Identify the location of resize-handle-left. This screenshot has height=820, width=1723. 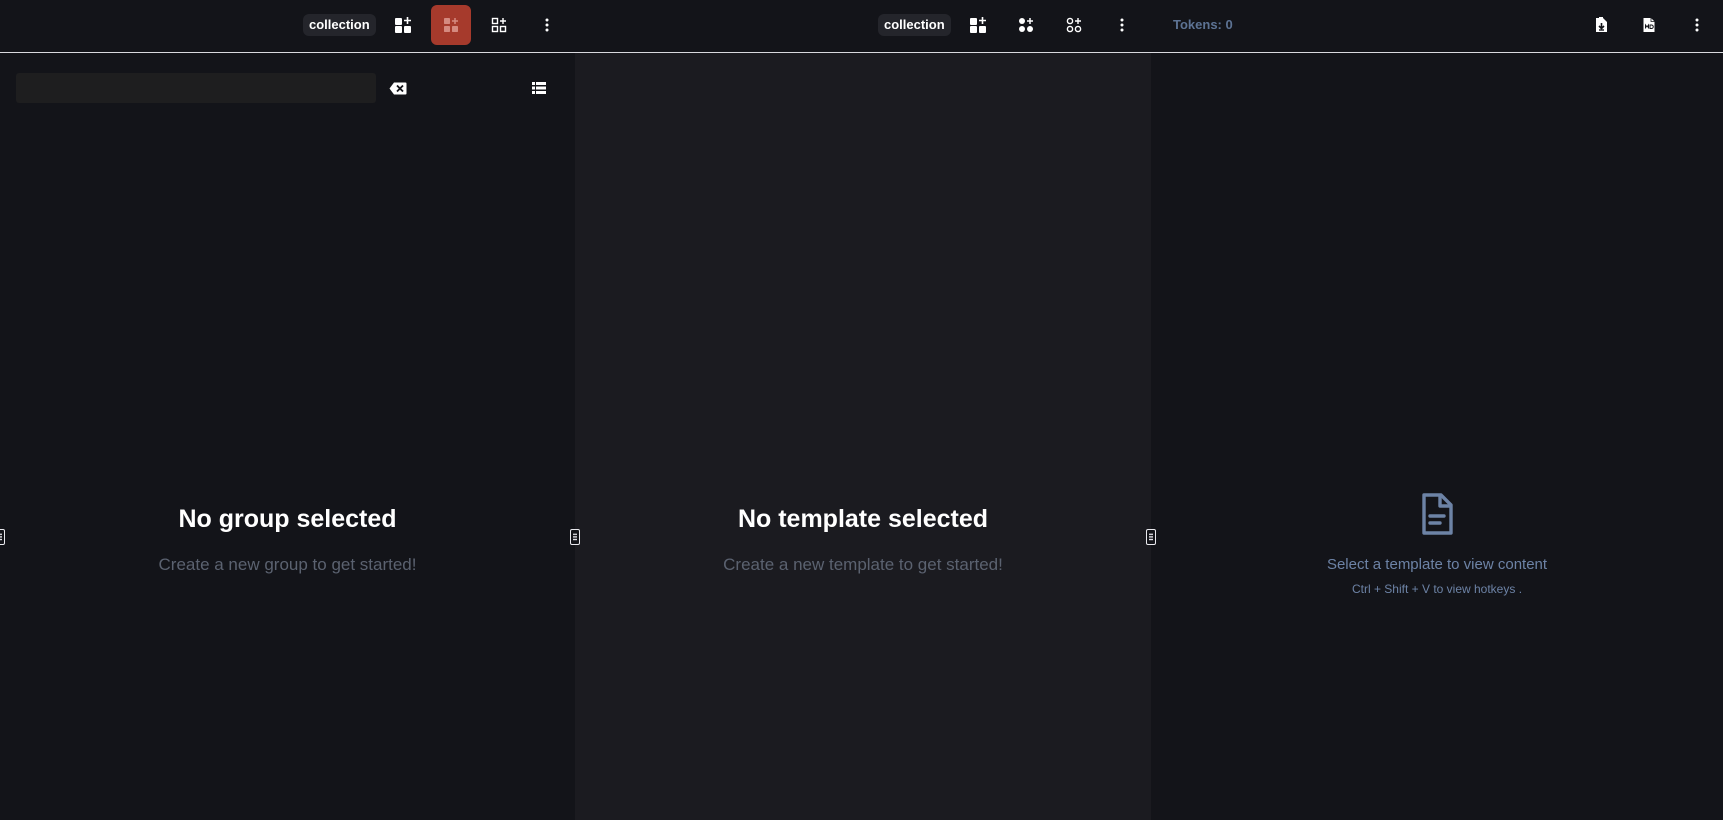
(2, 537).